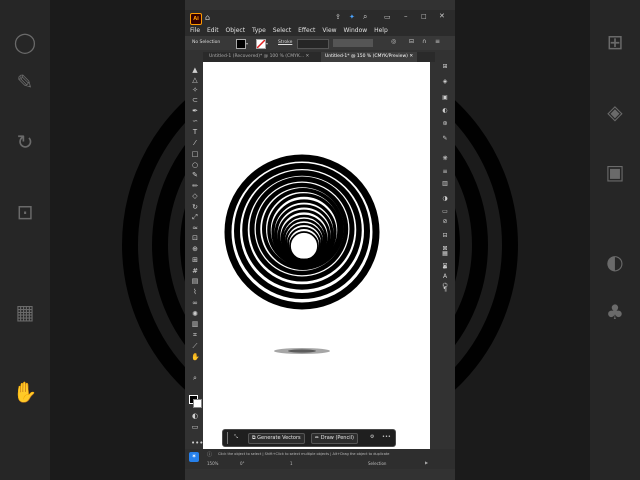  Describe the element at coordinates (195, 186) in the screenshot. I see `pencil-icon: ✏` at that location.